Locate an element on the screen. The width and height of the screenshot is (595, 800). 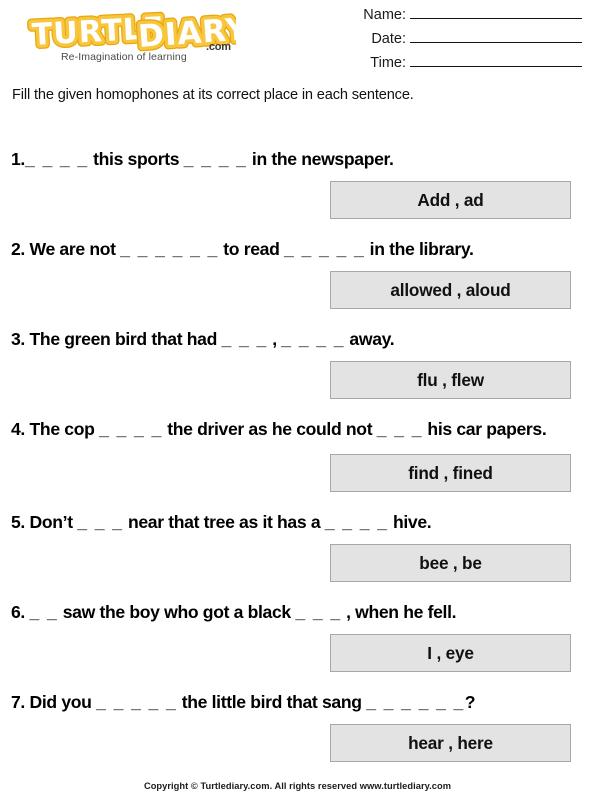
answer-box: find , fined is located at coordinates (450, 473).